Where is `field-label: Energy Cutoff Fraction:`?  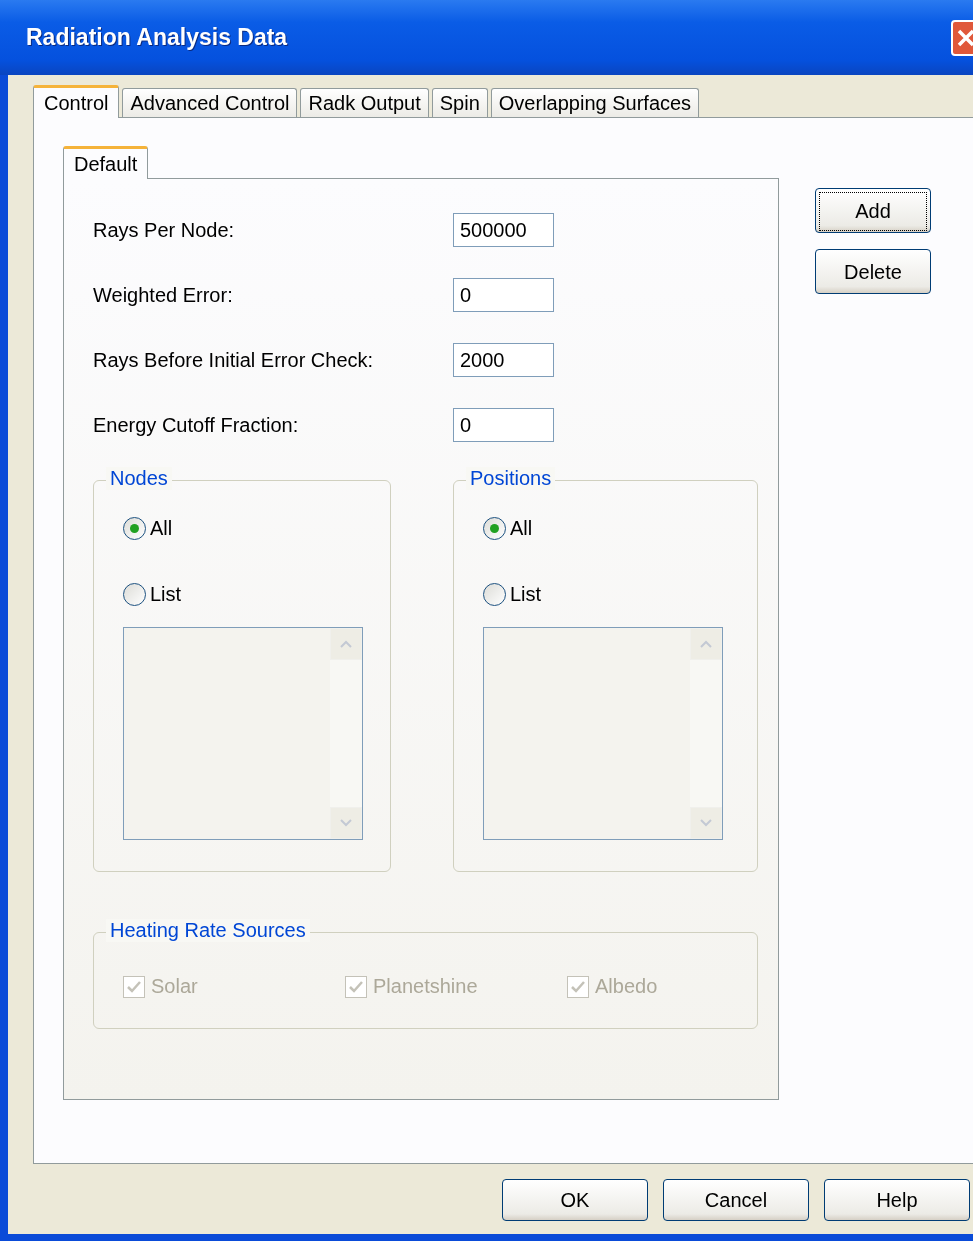 field-label: Energy Cutoff Fraction: is located at coordinates (196, 425).